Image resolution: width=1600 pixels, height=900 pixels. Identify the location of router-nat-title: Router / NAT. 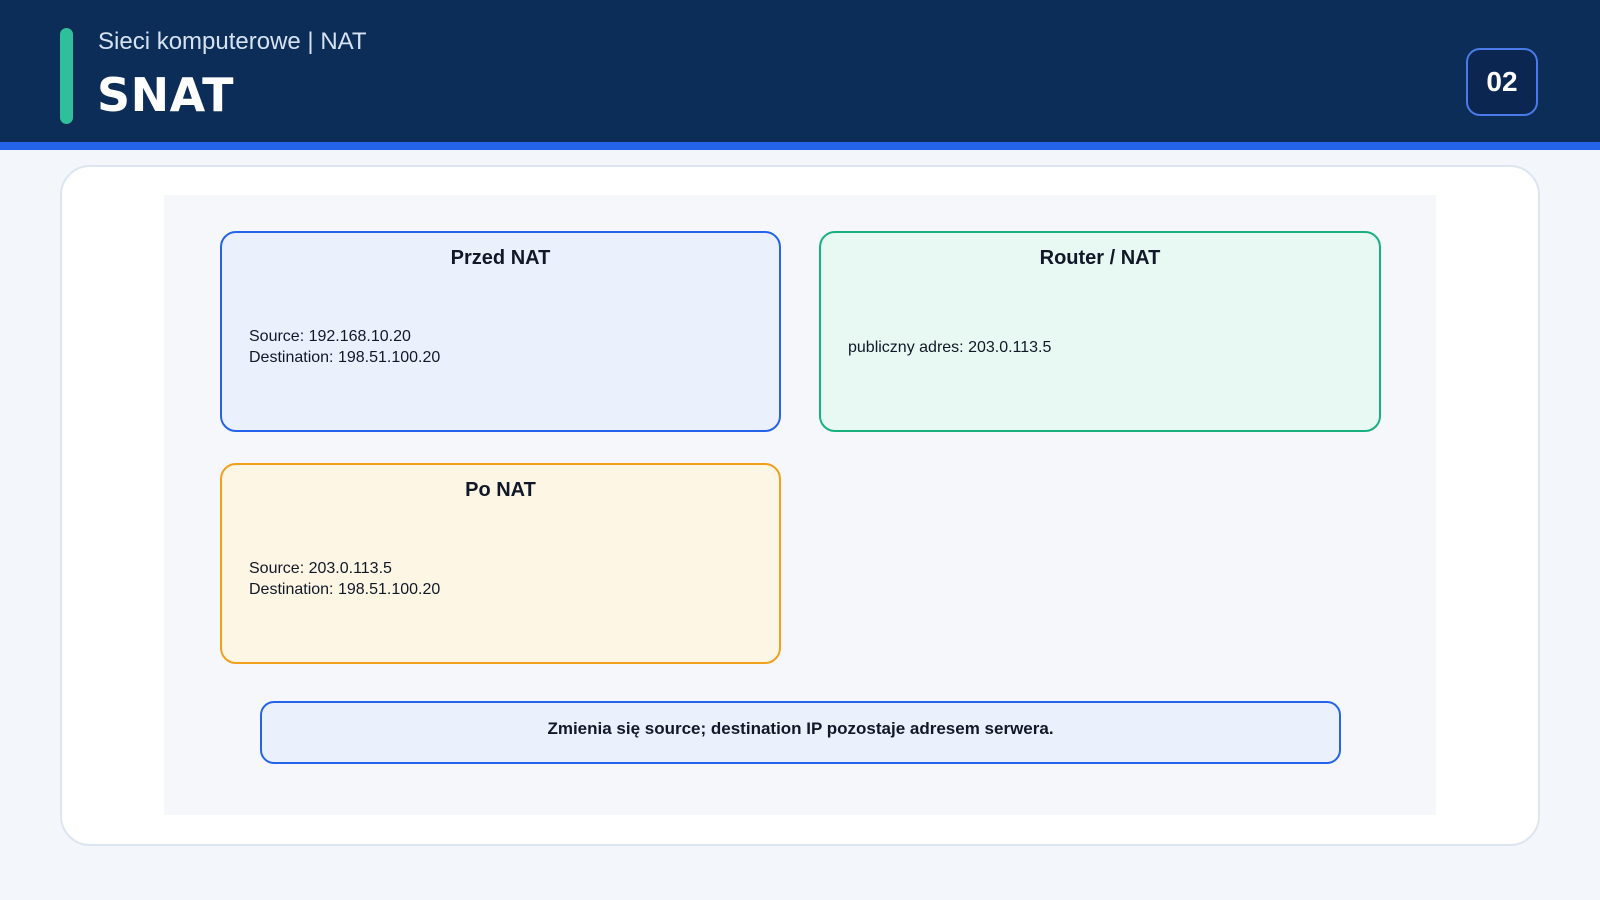
(1100, 258).